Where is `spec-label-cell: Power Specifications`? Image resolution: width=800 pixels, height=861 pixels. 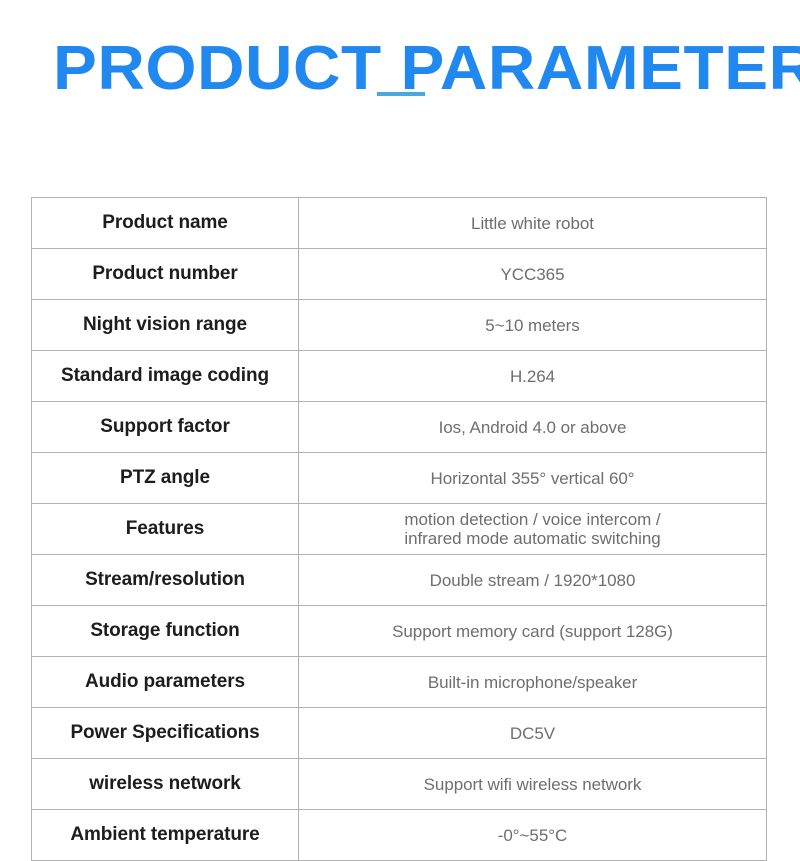
spec-label-cell: Power Specifications is located at coordinates (165, 733).